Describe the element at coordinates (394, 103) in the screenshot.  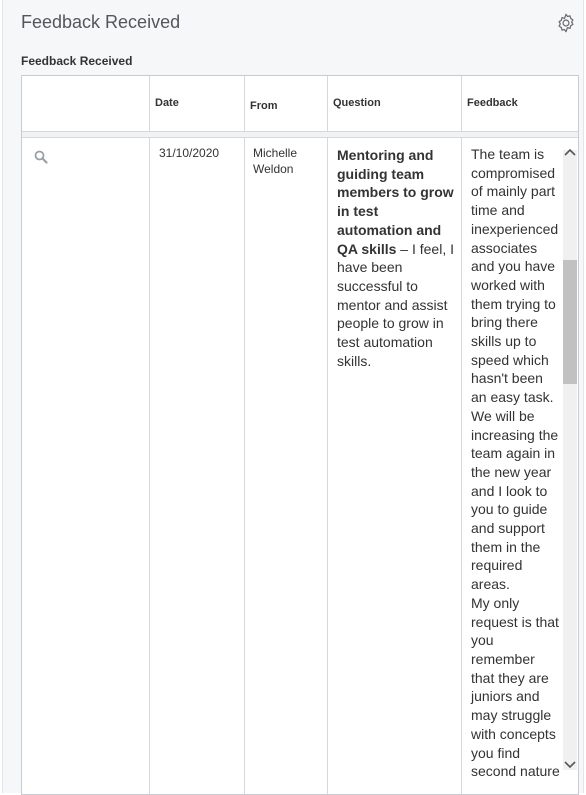
I see `header-question: Question` at that location.